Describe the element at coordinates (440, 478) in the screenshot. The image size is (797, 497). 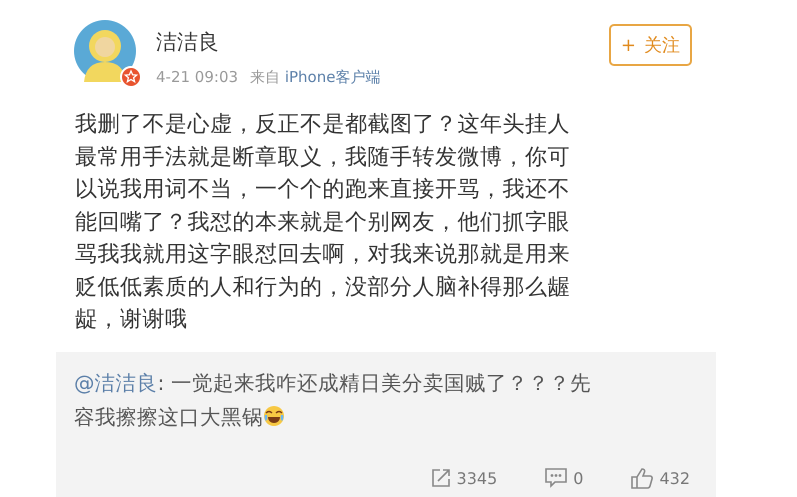
I see `share-icon` at that location.